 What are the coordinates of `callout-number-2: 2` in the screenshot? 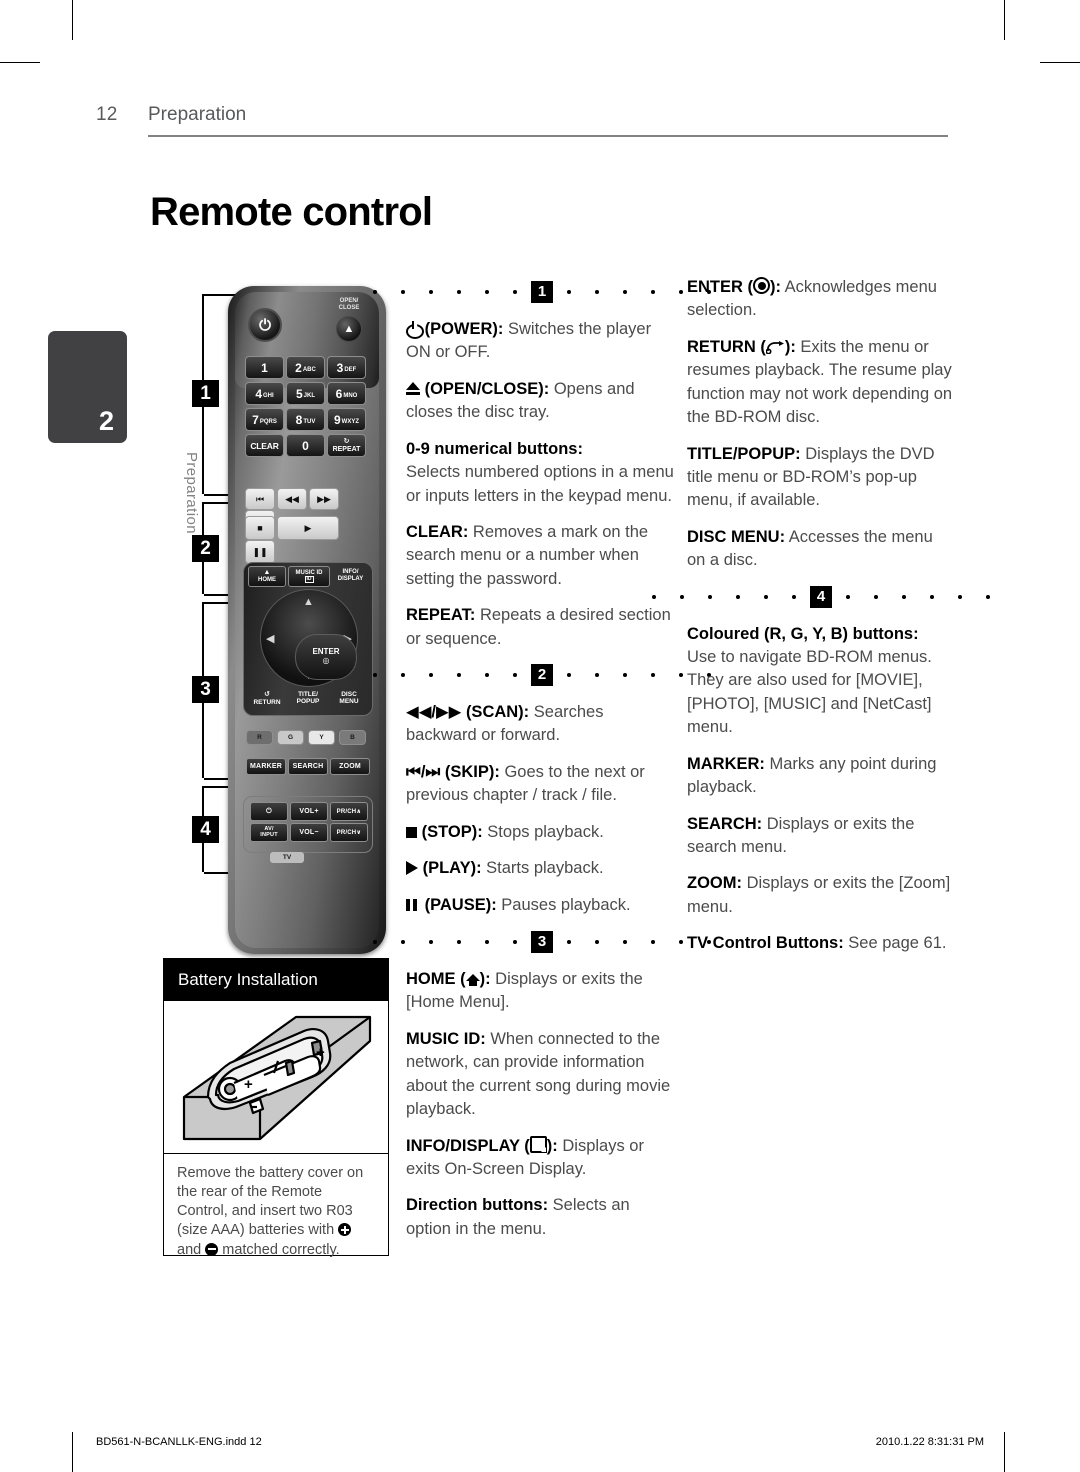 It's located at (205, 548).